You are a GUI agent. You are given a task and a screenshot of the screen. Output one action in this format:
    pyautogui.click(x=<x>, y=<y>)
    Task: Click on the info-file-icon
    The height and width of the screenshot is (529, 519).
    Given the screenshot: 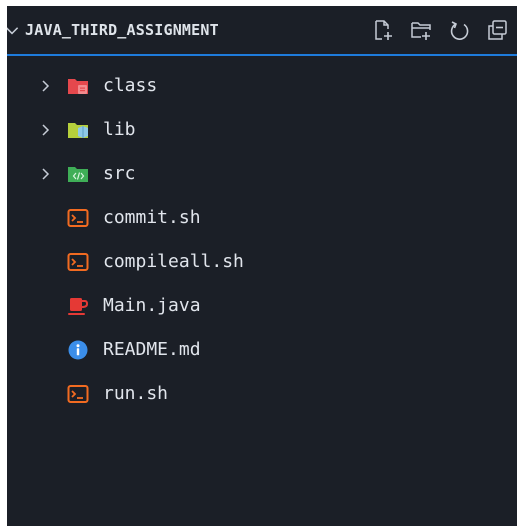 What is the action you would take?
    pyautogui.click(x=78, y=350)
    